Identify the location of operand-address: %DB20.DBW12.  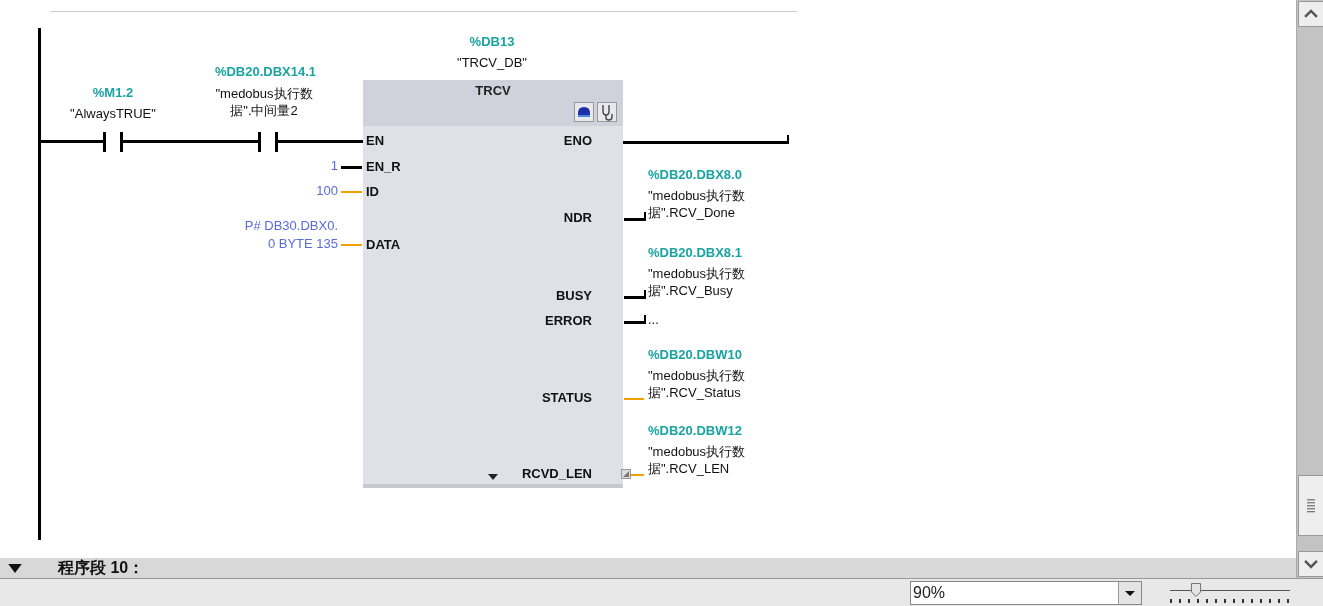
(695, 430).